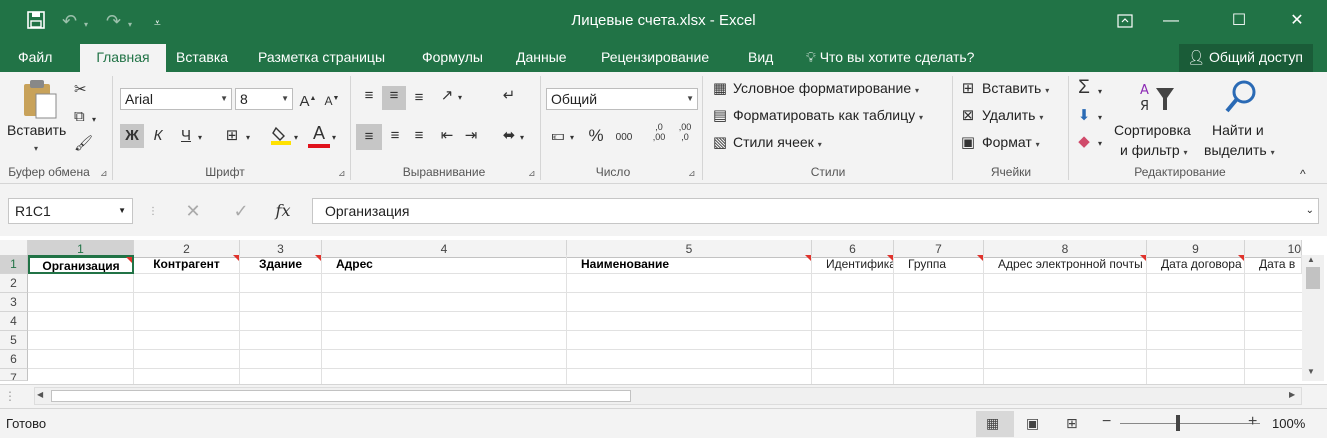 This screenshot has height=438, width=1327. What do you see at coordinates (332, 100) in the screenshot?
I see `shrink-font-icon: A▼` at bounding box center [332, 100].